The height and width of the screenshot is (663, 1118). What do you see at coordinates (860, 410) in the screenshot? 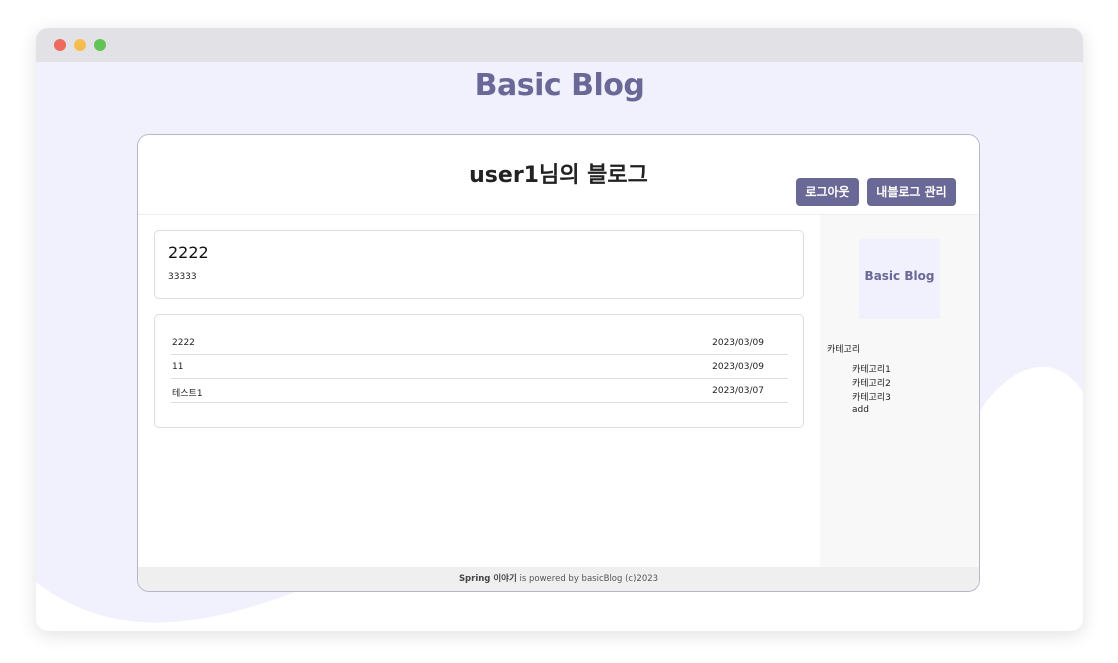
I see `category-item-add: add` at bounding box center [860, 410].